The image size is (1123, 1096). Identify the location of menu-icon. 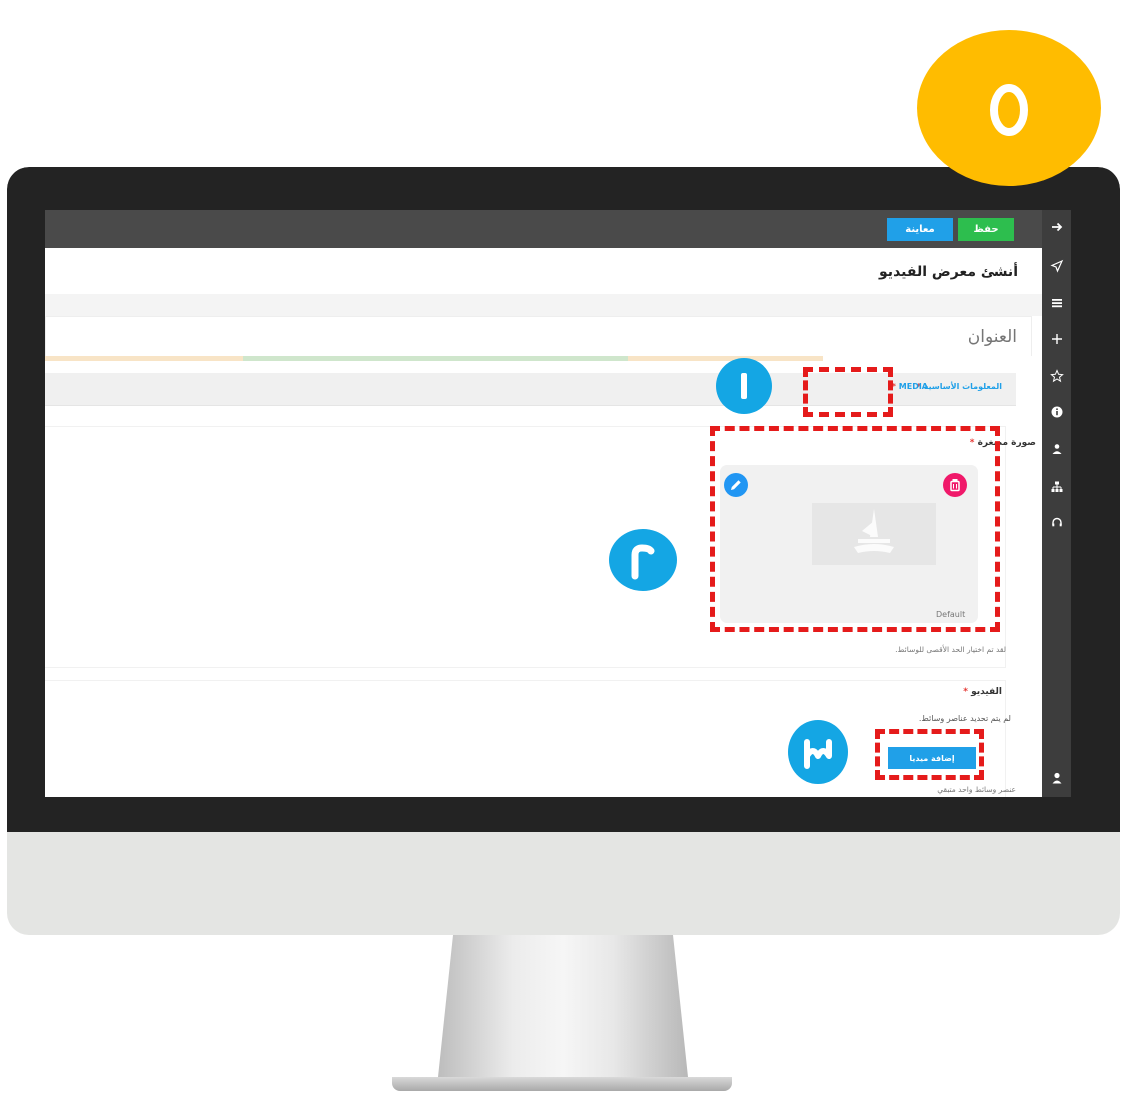
(1056, 305).